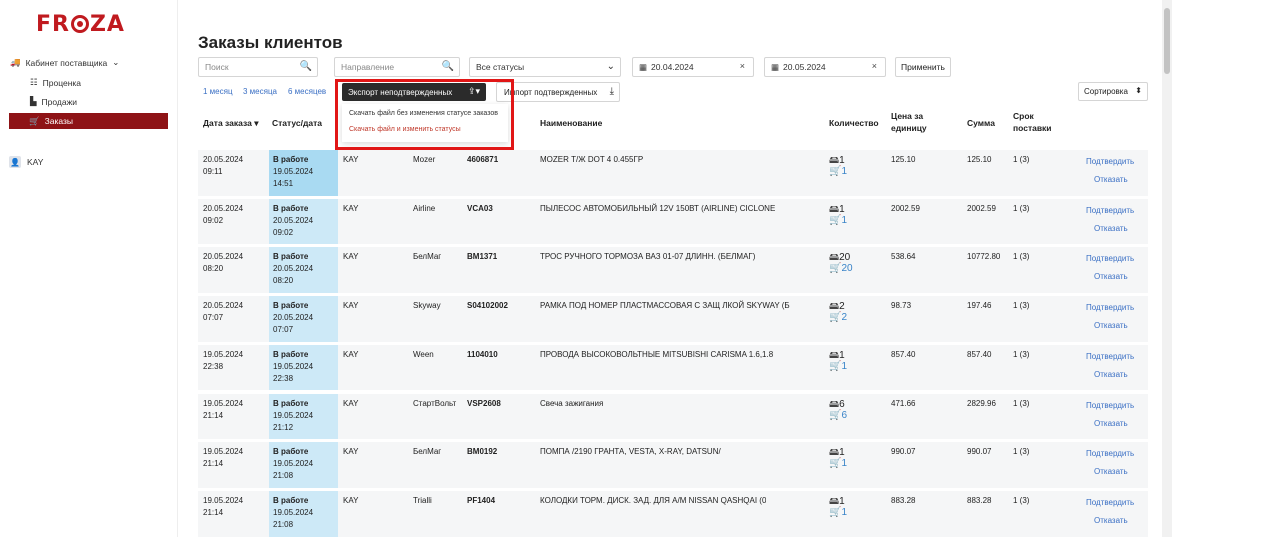 The height and width of the screenshot is (537, 1280). Describe the element at coordinates (500, 67) in the screenshot. I see `status-select-value: Все статусы` at that location.